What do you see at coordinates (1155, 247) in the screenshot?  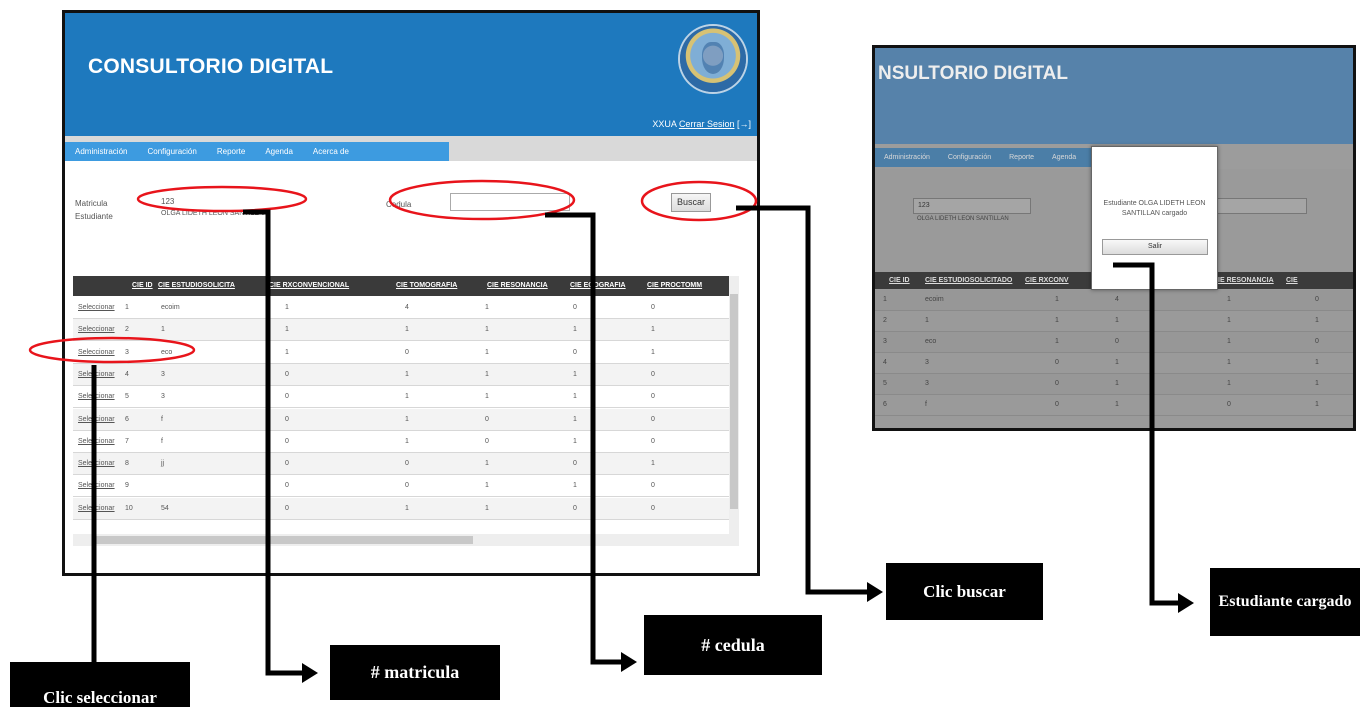 I see `salir-button: Salir` at bounding box center [1155, 247].